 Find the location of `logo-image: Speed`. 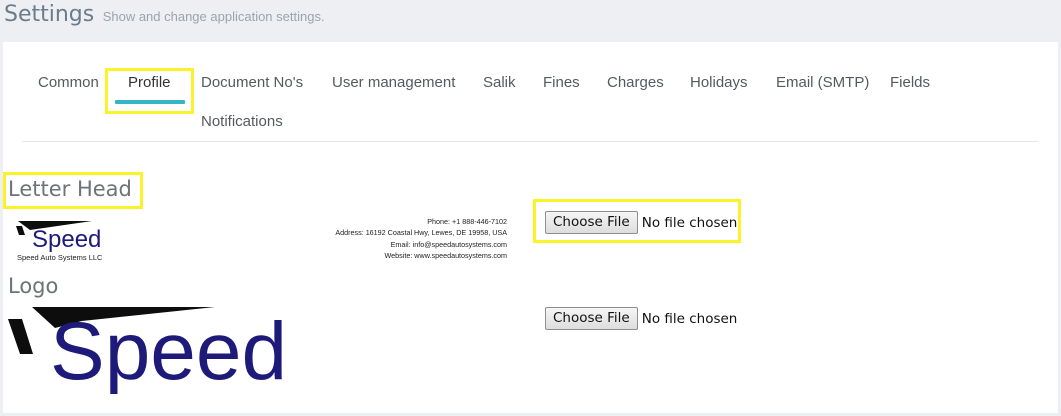

logo-image: Speed is located at coordinates (145, 350).